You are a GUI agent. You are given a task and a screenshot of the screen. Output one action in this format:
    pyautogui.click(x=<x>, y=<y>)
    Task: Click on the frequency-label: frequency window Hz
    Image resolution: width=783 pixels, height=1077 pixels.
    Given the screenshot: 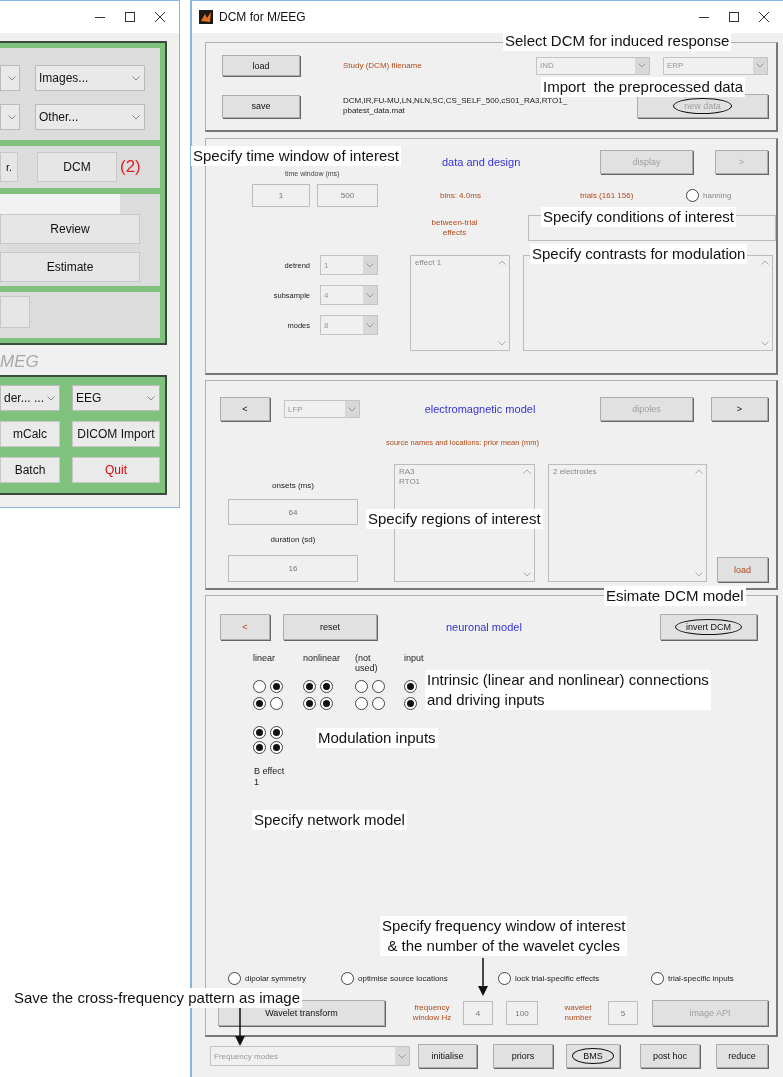 What is the action you would take?
    pyautogui.click(x=432, y=1013)
    